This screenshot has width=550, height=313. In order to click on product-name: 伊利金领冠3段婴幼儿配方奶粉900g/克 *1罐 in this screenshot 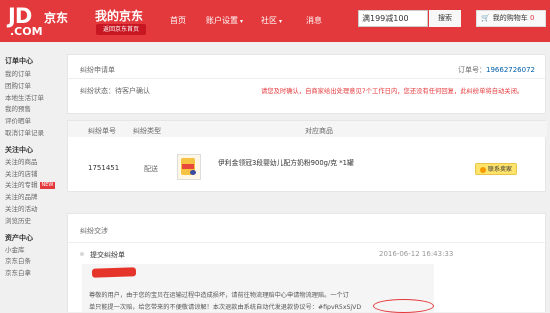, I will do `click(286, 162)`.